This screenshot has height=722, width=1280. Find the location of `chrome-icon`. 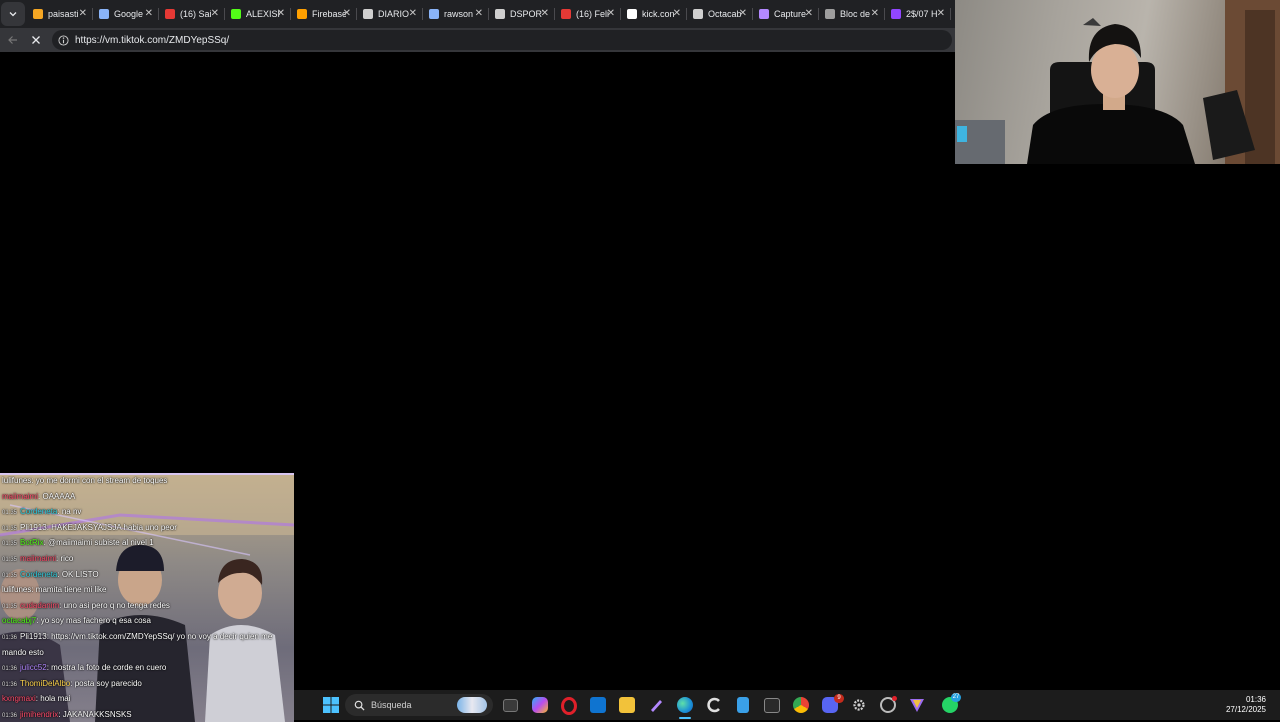

chrome-icon is located at coordinates (801, 705).